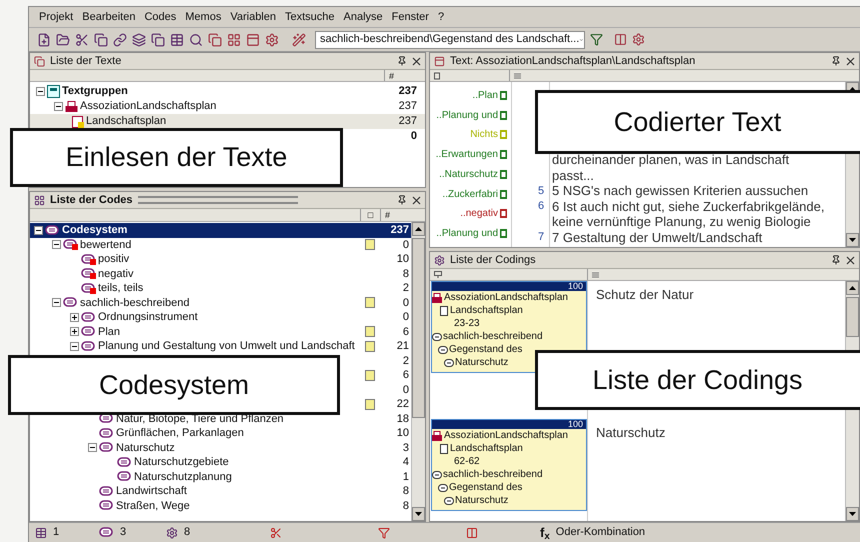  I want to click on code-name: Planung und Gestaltung von Umwelt und Landschaft, so click(226, 346).